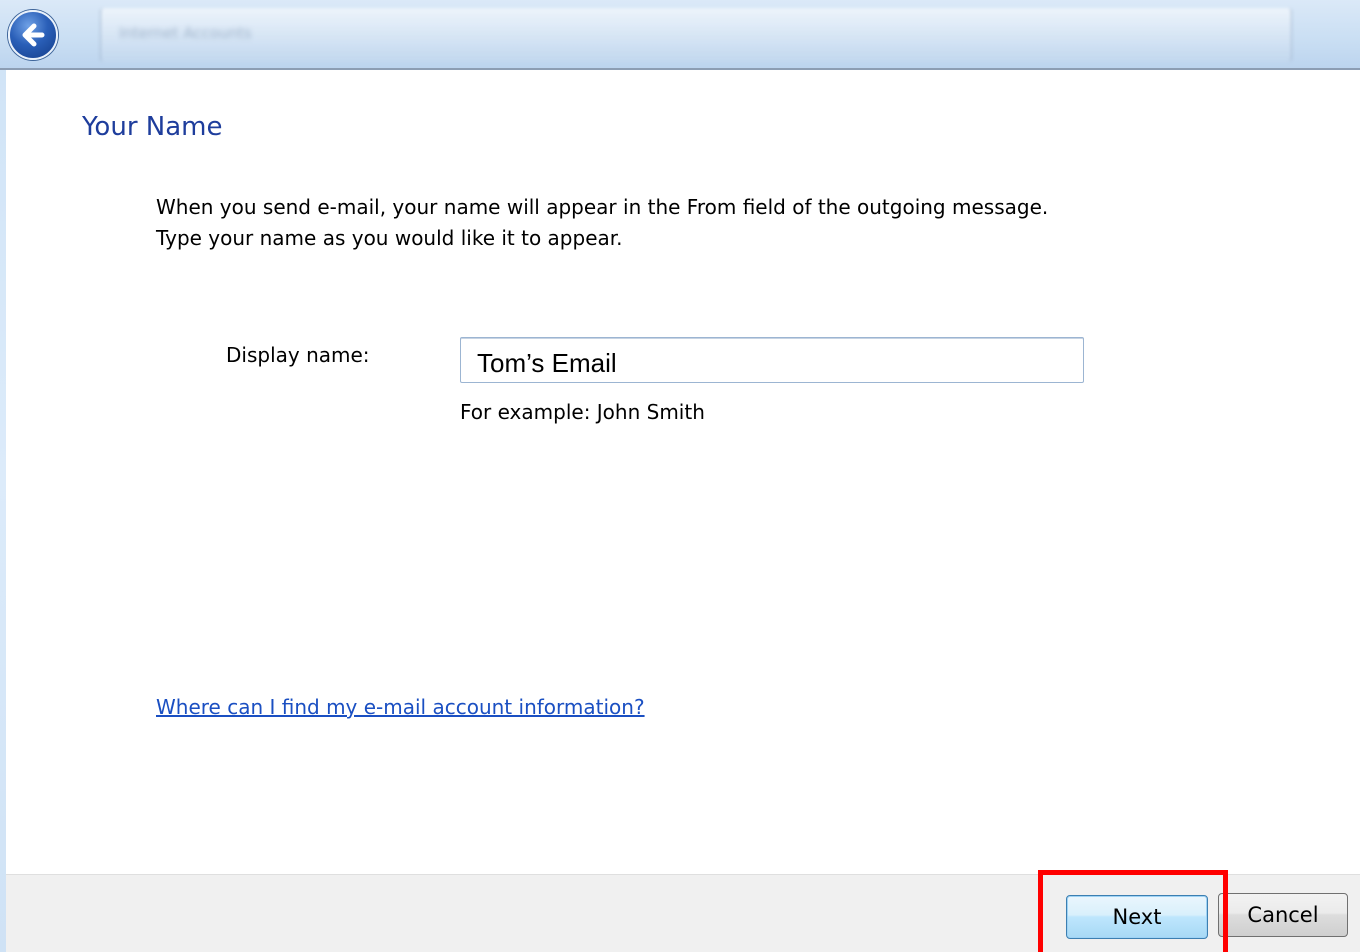 The height and width of the screenshot is (952, 1360). I want to click on title-bar: Internet Accounts, so click(680, 35).